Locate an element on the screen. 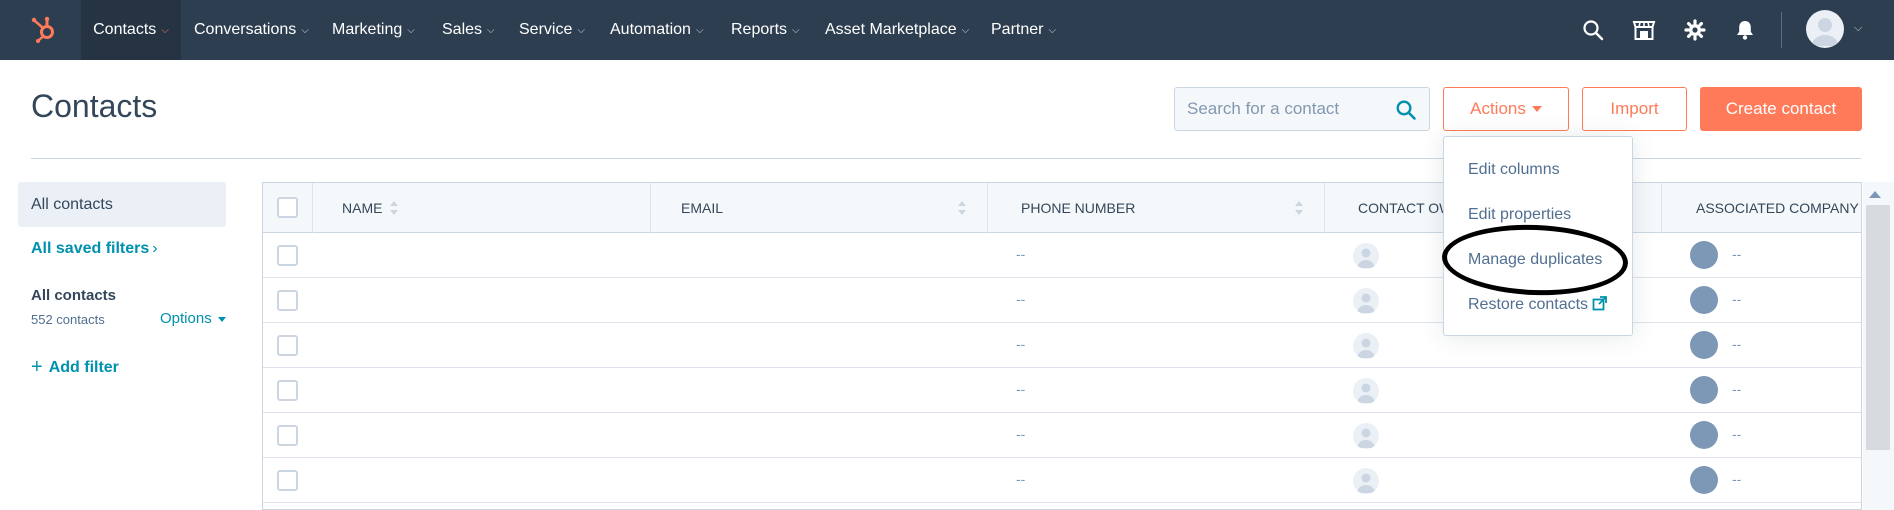 This screenshot has height=510, width=1894. import-button: Import is located at coordinates (1634, 109).